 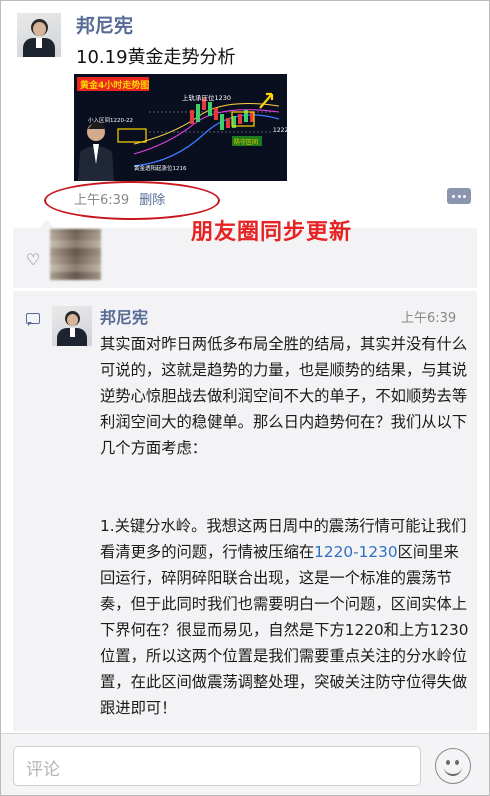 I want to click on comment-input-bar: 评论, so click(x=245, y=764).